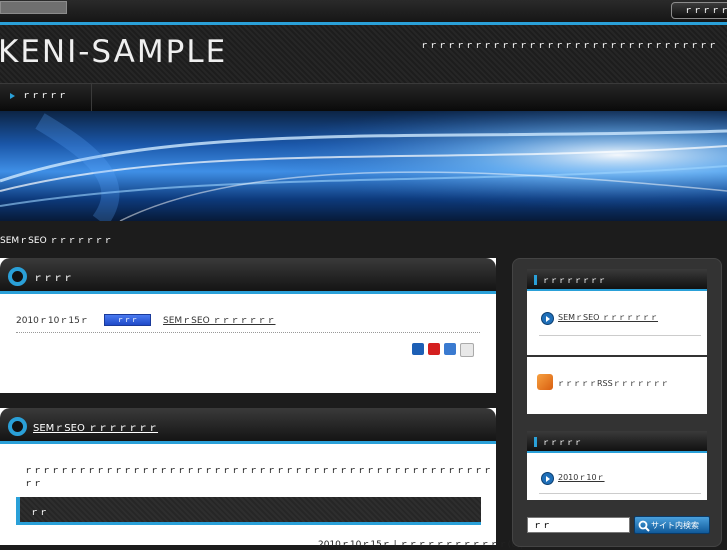  Describe the element at coordinates (434, 349) in the screenshot. I see `add-clip-icon` at that location.